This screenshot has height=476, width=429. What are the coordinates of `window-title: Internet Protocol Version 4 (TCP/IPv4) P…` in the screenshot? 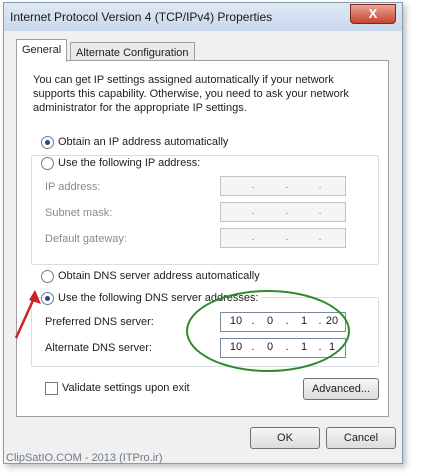 It's located at (141, 17).